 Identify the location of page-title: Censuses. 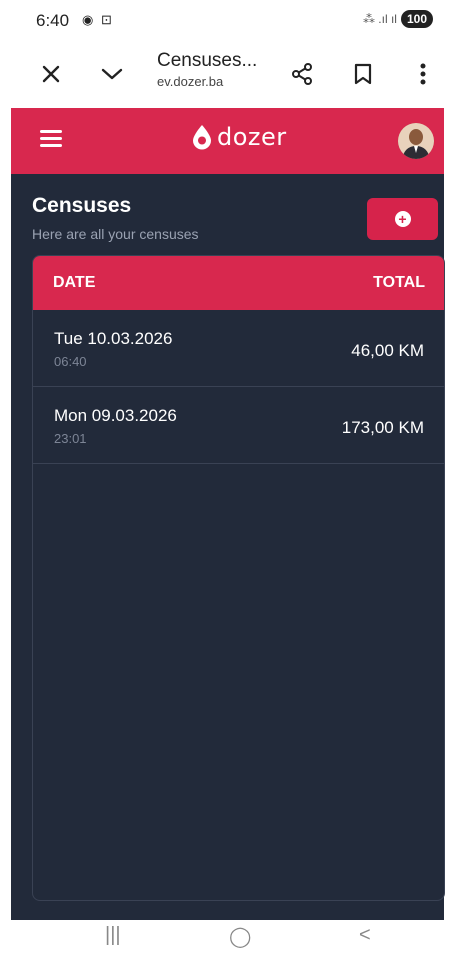
(82, 205).